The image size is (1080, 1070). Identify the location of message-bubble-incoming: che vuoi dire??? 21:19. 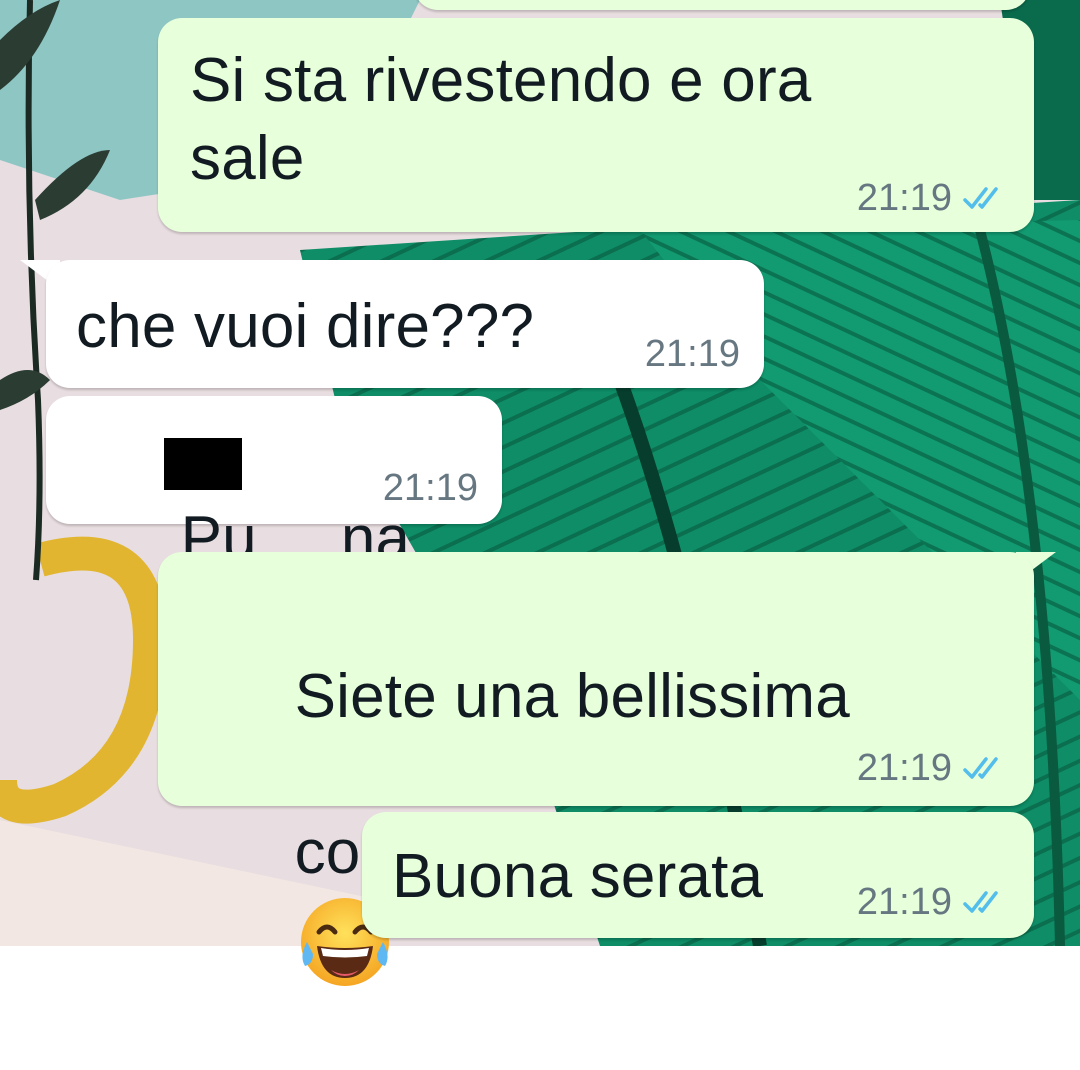
(405, 324).